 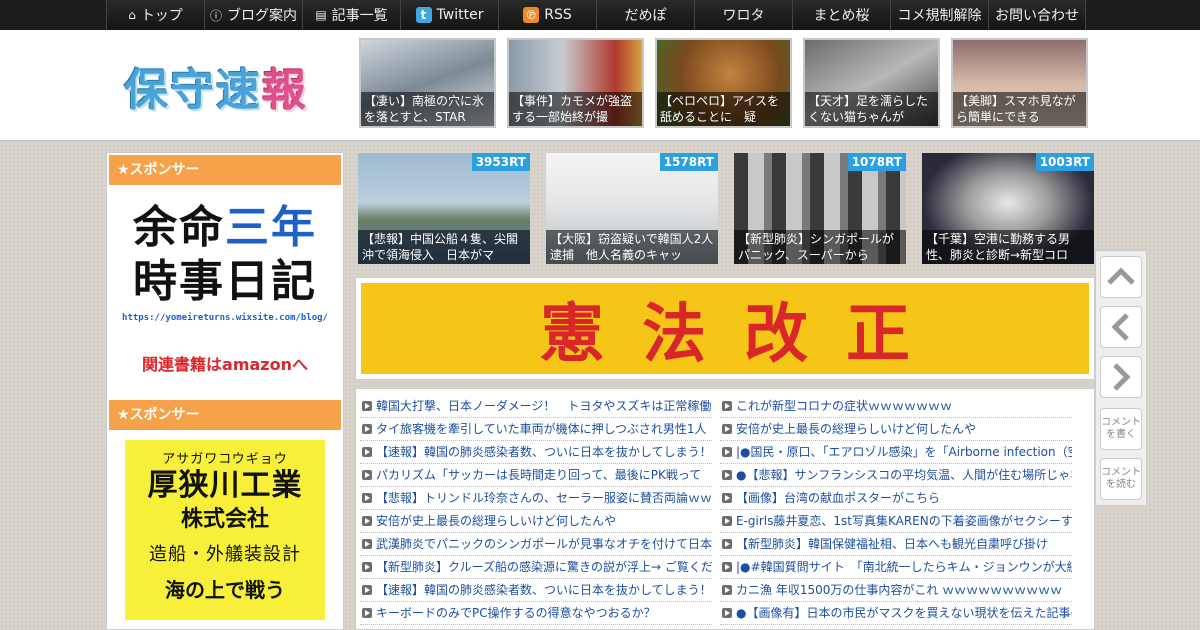 What do you see at coordinates (1121, 479) in the screenshot?
I see `read-comment-button: コメントを読む` at bounding box center [1121, 479].